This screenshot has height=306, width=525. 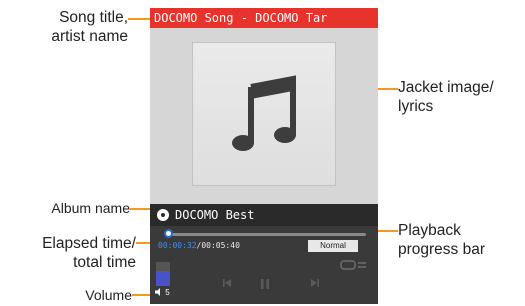 What do you see at coordinates (264, 18) in the screenshot?
I see `song-title-bar: DOCOMO Song - DOCOMO Tar` at bounding box center [264, 18].